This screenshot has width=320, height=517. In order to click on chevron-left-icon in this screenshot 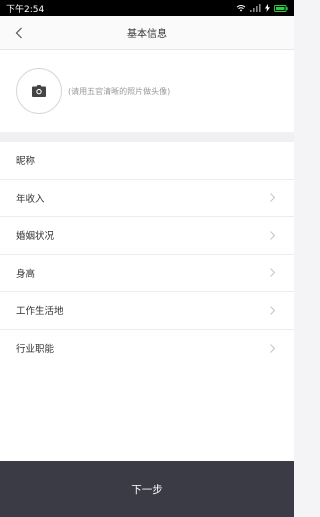, I will do `click(19, 33)`.